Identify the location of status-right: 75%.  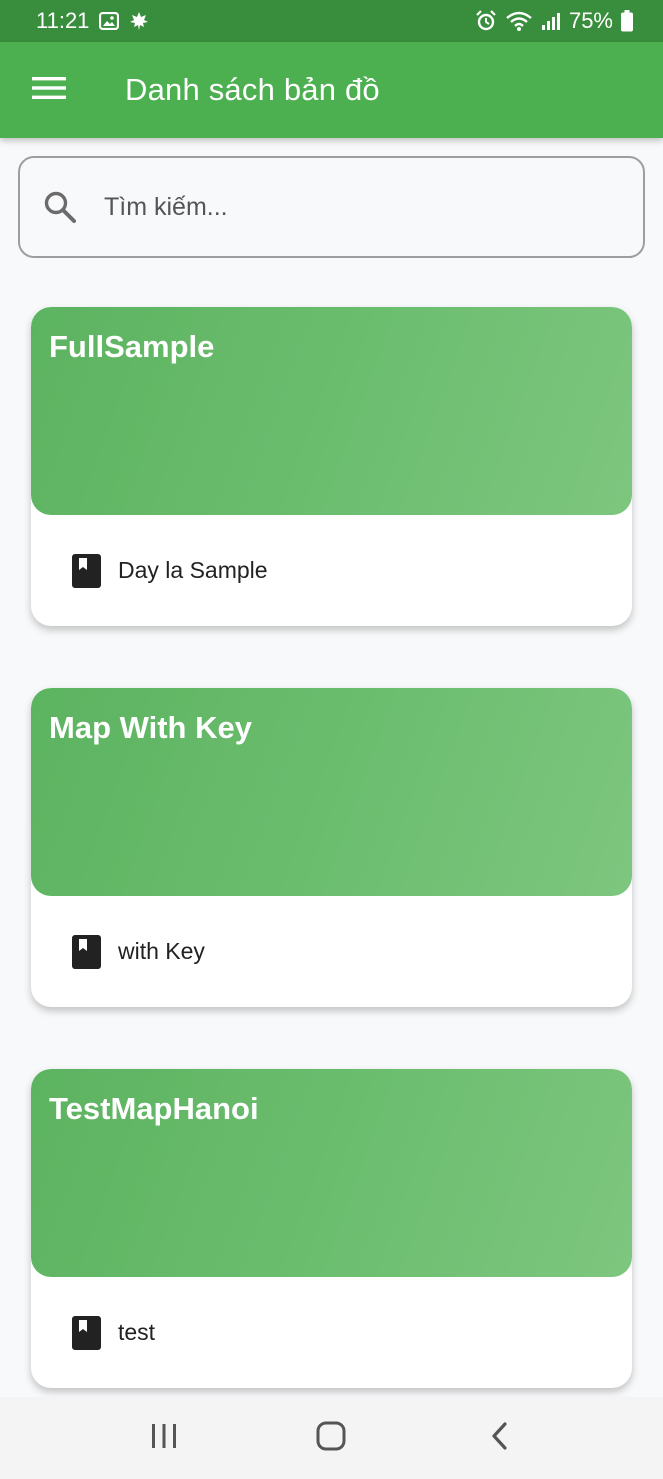
(554, 21).